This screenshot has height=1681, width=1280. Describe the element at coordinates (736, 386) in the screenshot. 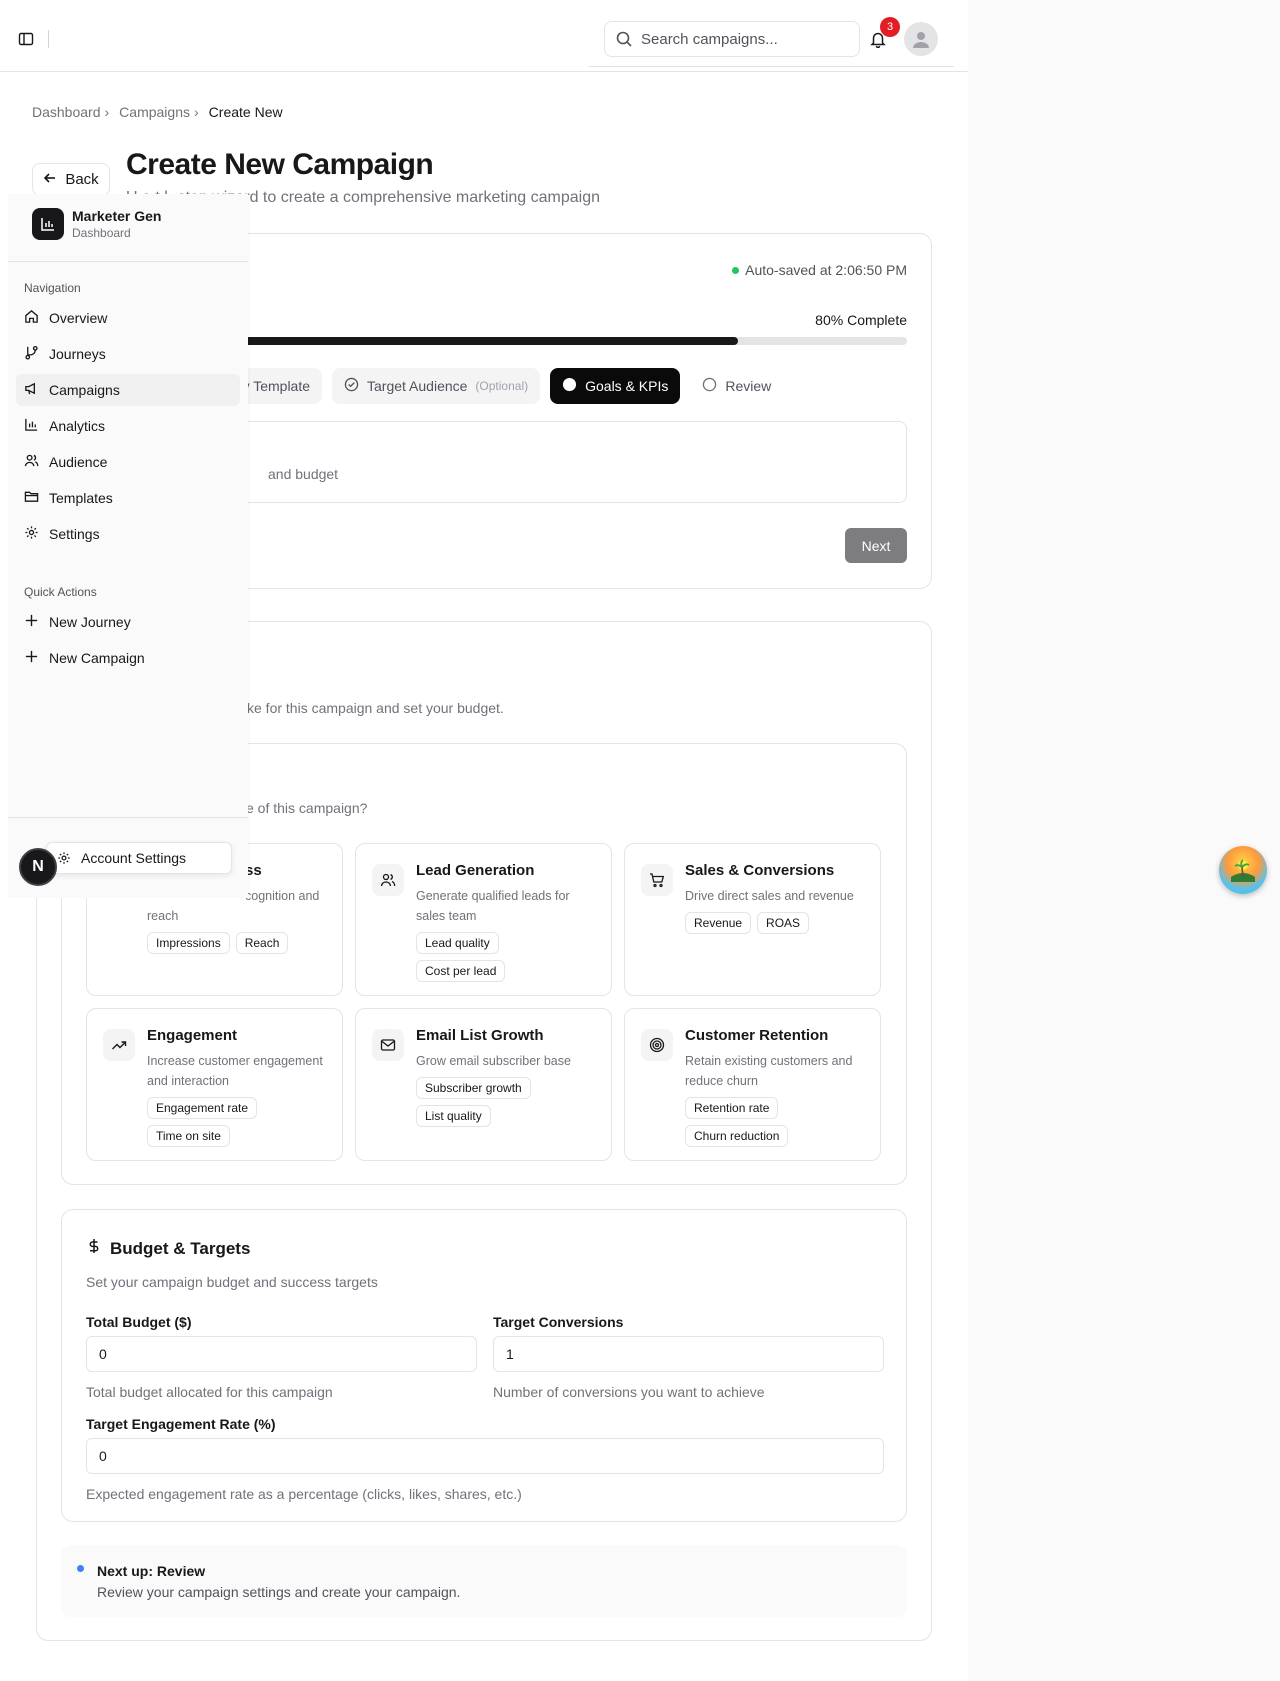

I see `step-review: Review` at that location.